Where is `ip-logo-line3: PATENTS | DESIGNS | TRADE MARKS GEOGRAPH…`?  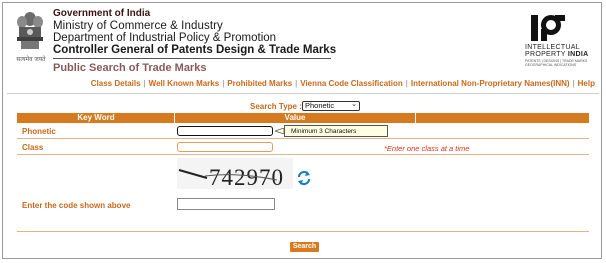 ip-logo-line3: PATENTS | DESIGNS | TRADE MARKS GEOGRAPH… is located at coordinates (556, 63).